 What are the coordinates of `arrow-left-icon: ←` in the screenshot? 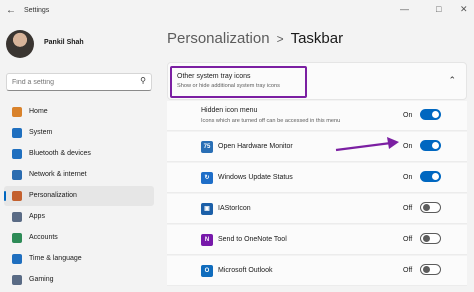 It's located at (11, 10).